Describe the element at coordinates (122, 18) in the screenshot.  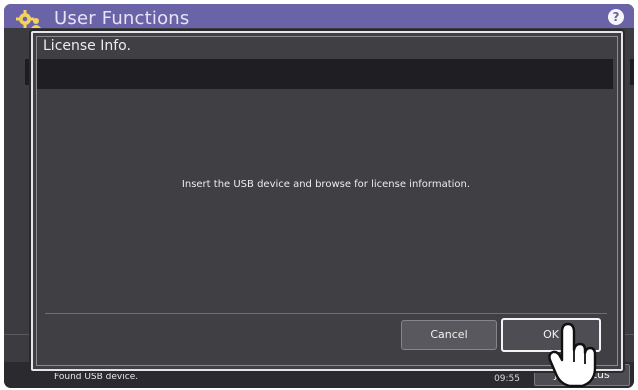
I see `app-title: User Functions` at that location.